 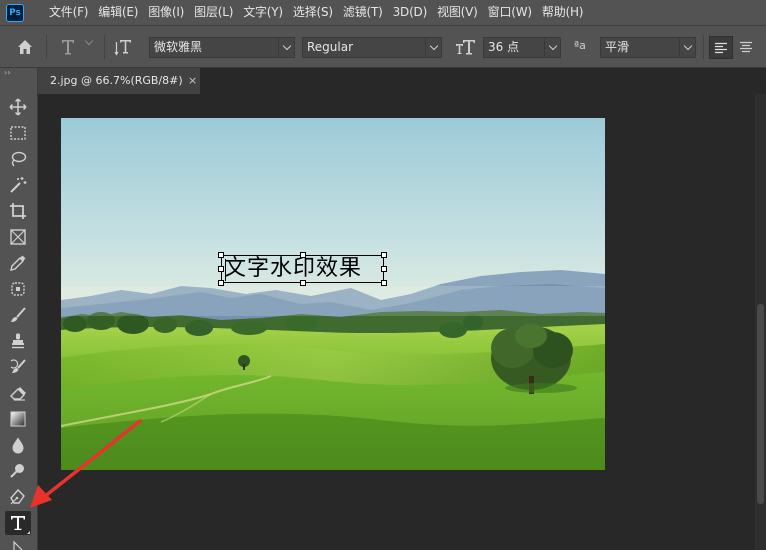 I want to click on menu-3d: 3D(D), so click(x=410, y=12).